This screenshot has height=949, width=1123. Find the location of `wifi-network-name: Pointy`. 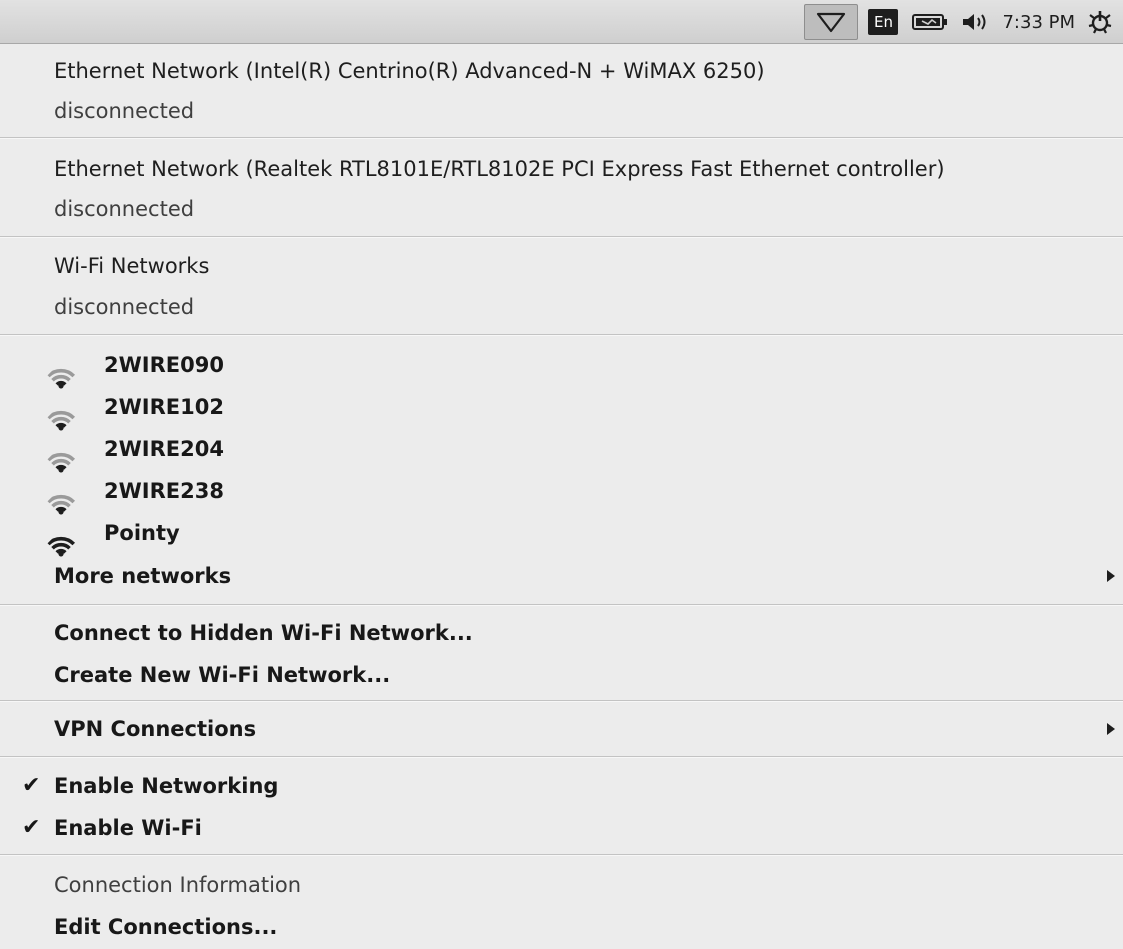

wifi-network-name: Pointy is located at coordinates (142, 533).